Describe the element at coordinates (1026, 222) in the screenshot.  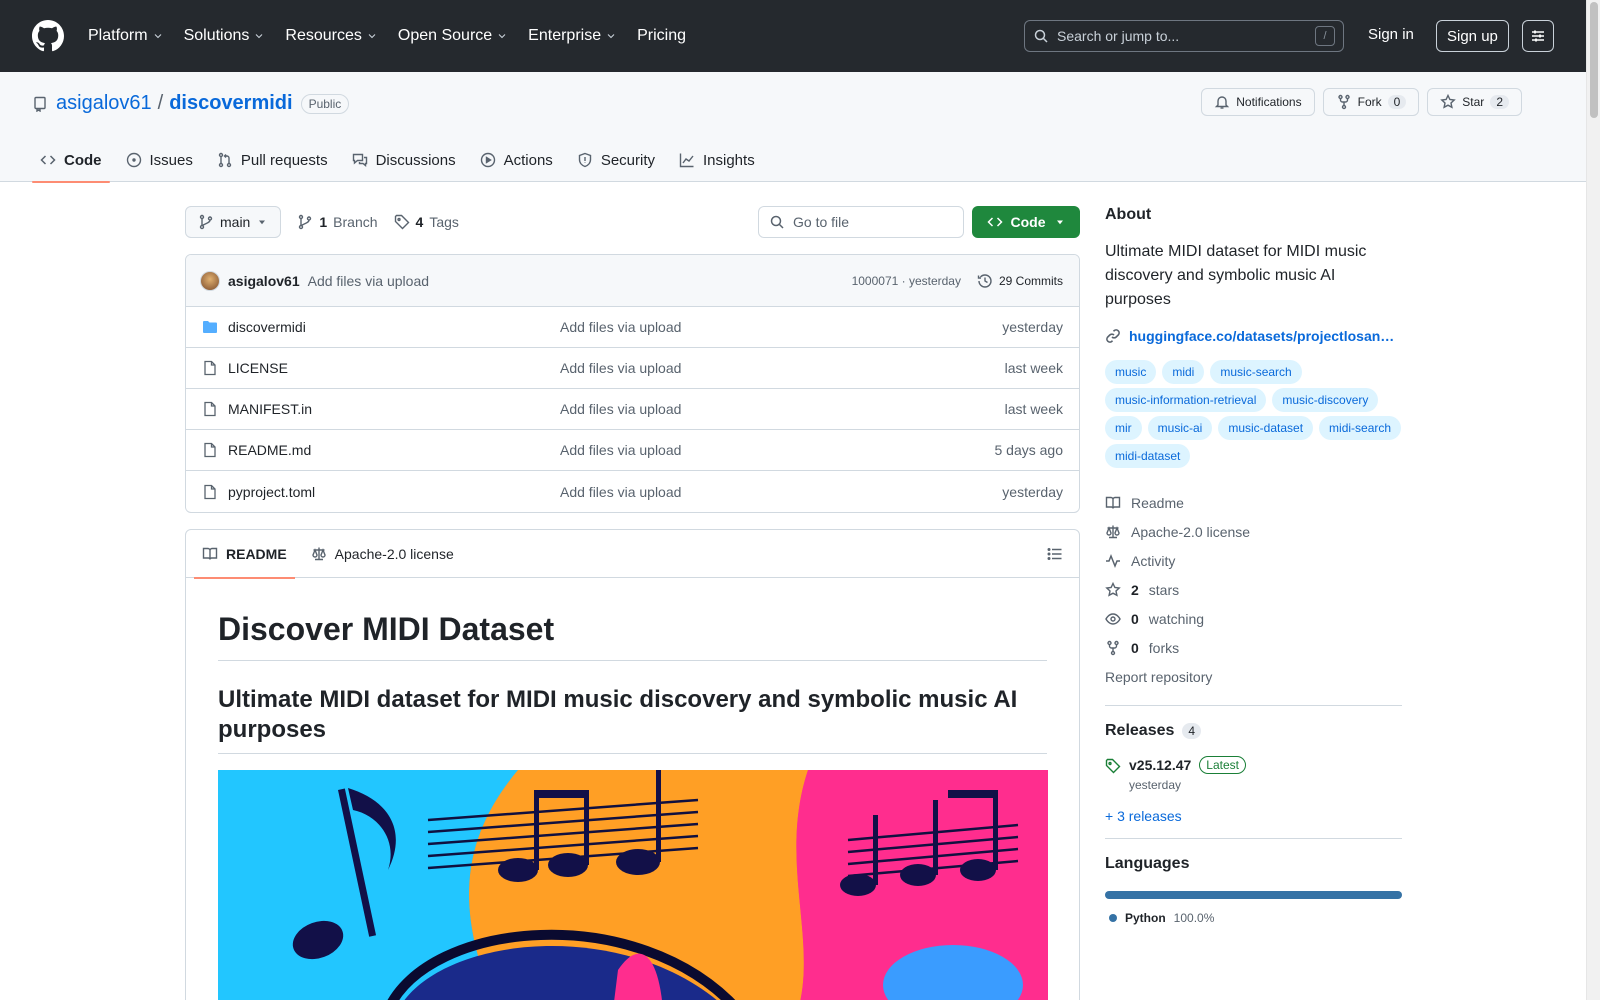
I see `code-dropdown-button: Code` at that location.